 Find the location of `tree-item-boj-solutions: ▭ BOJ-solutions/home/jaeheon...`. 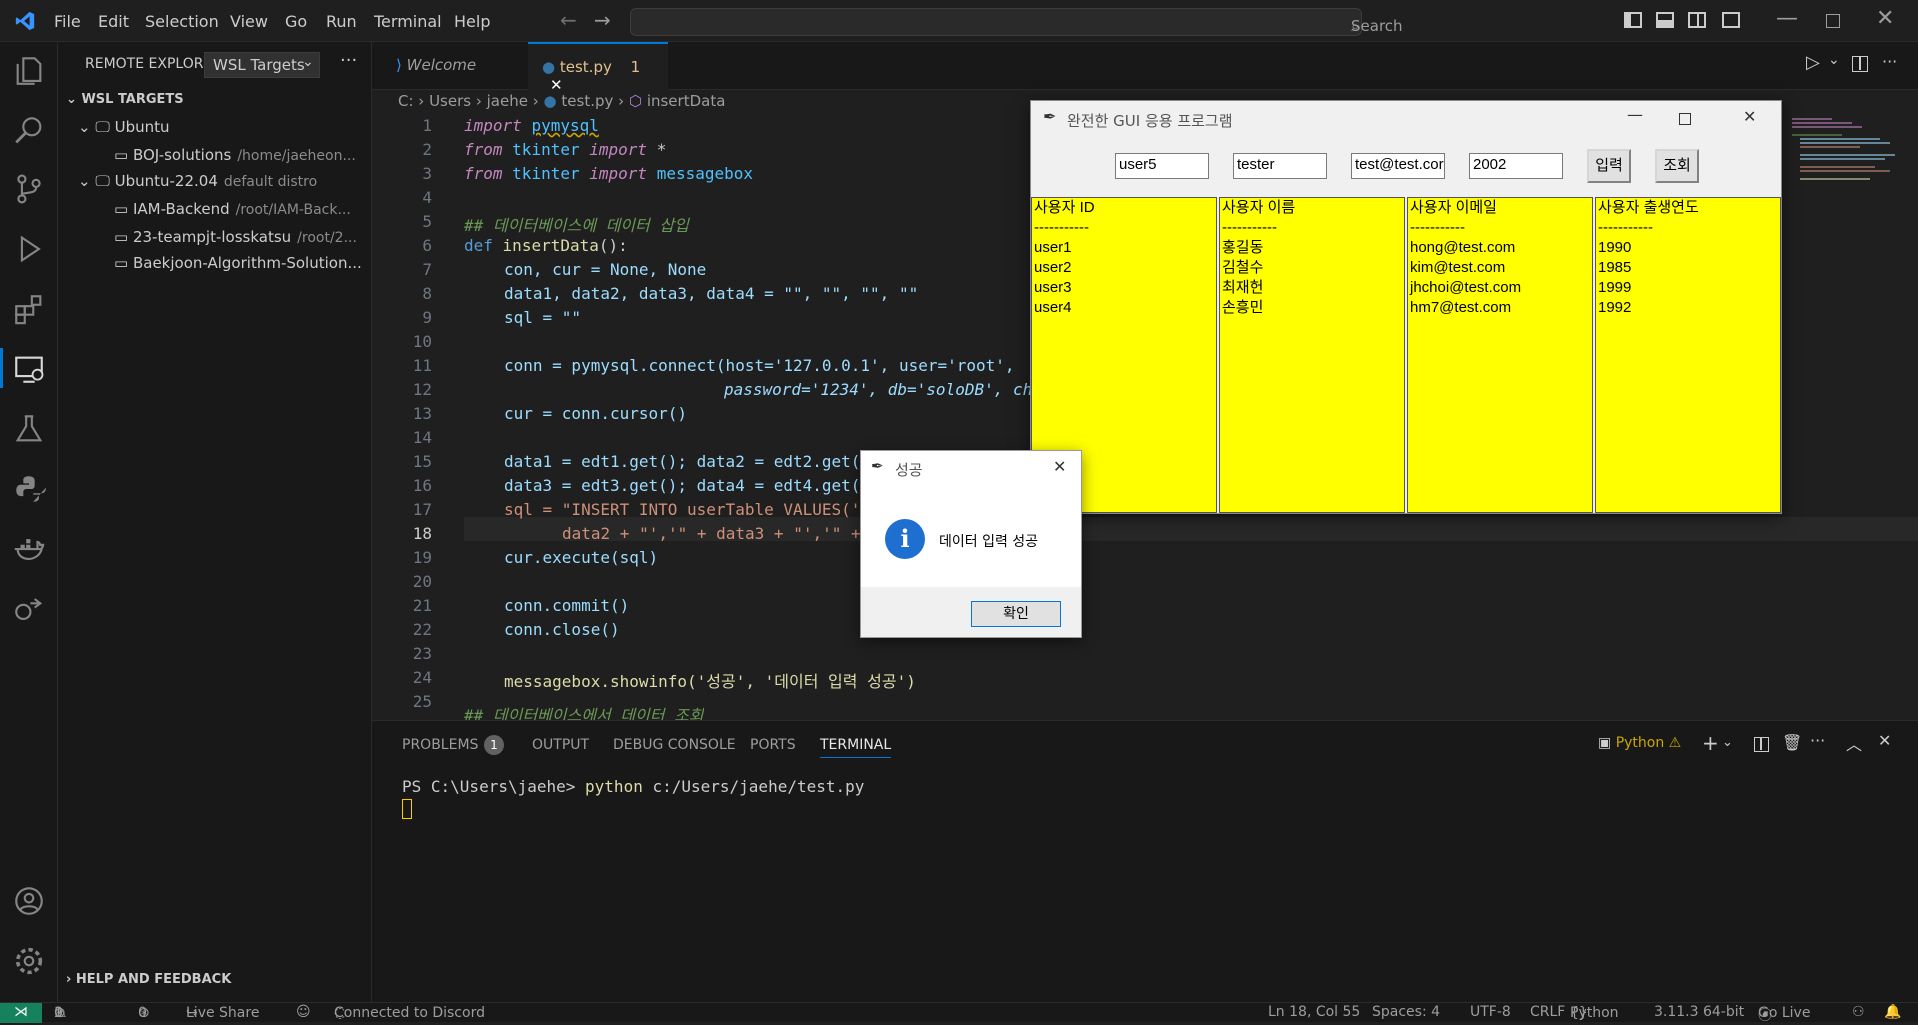

tree-item-boj-solutions: ▭ BOJ-solutions/home/jaeheon... is located at coordinates (235, 155).